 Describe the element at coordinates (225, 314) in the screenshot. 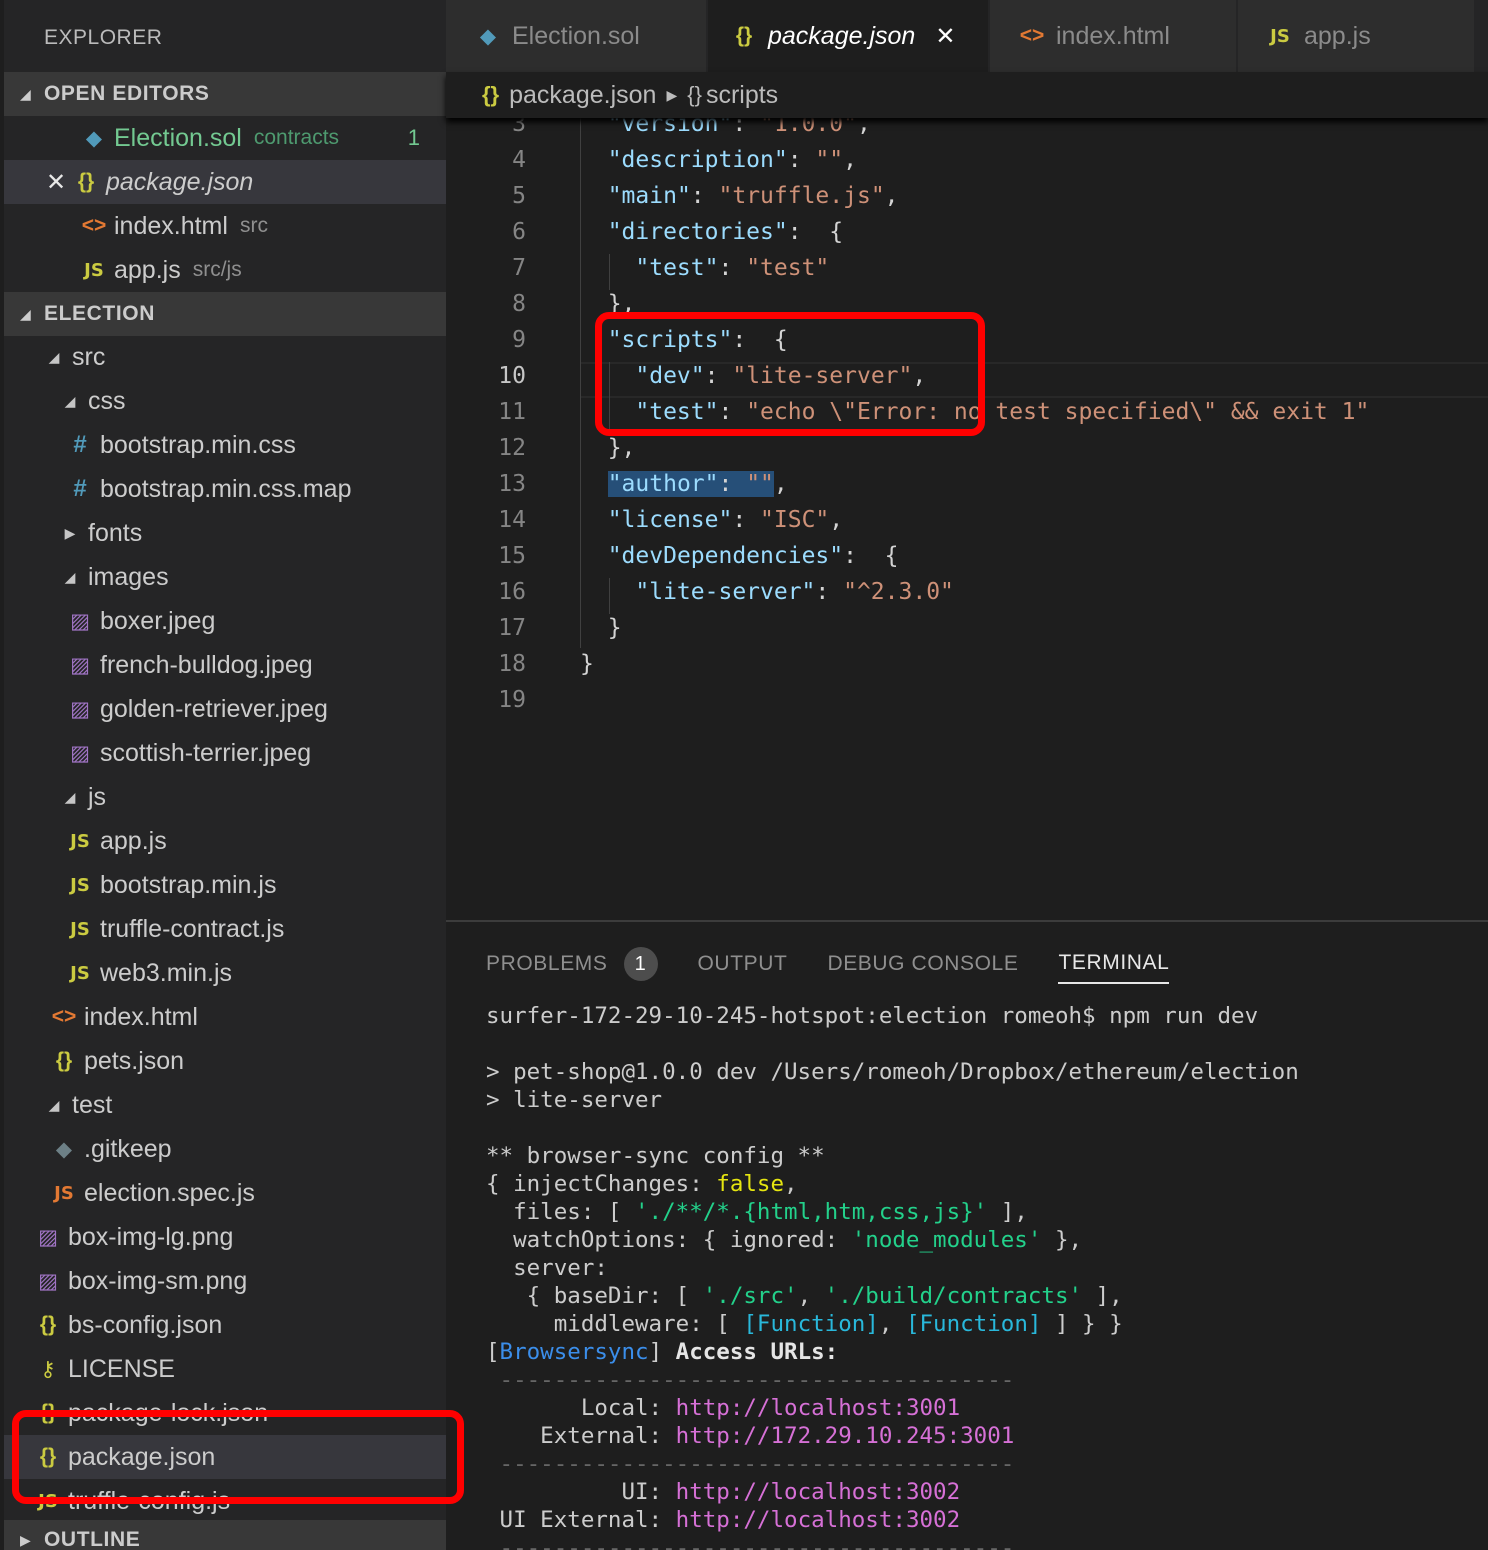

I see `project-header: ◢ ELECTION` at that location.